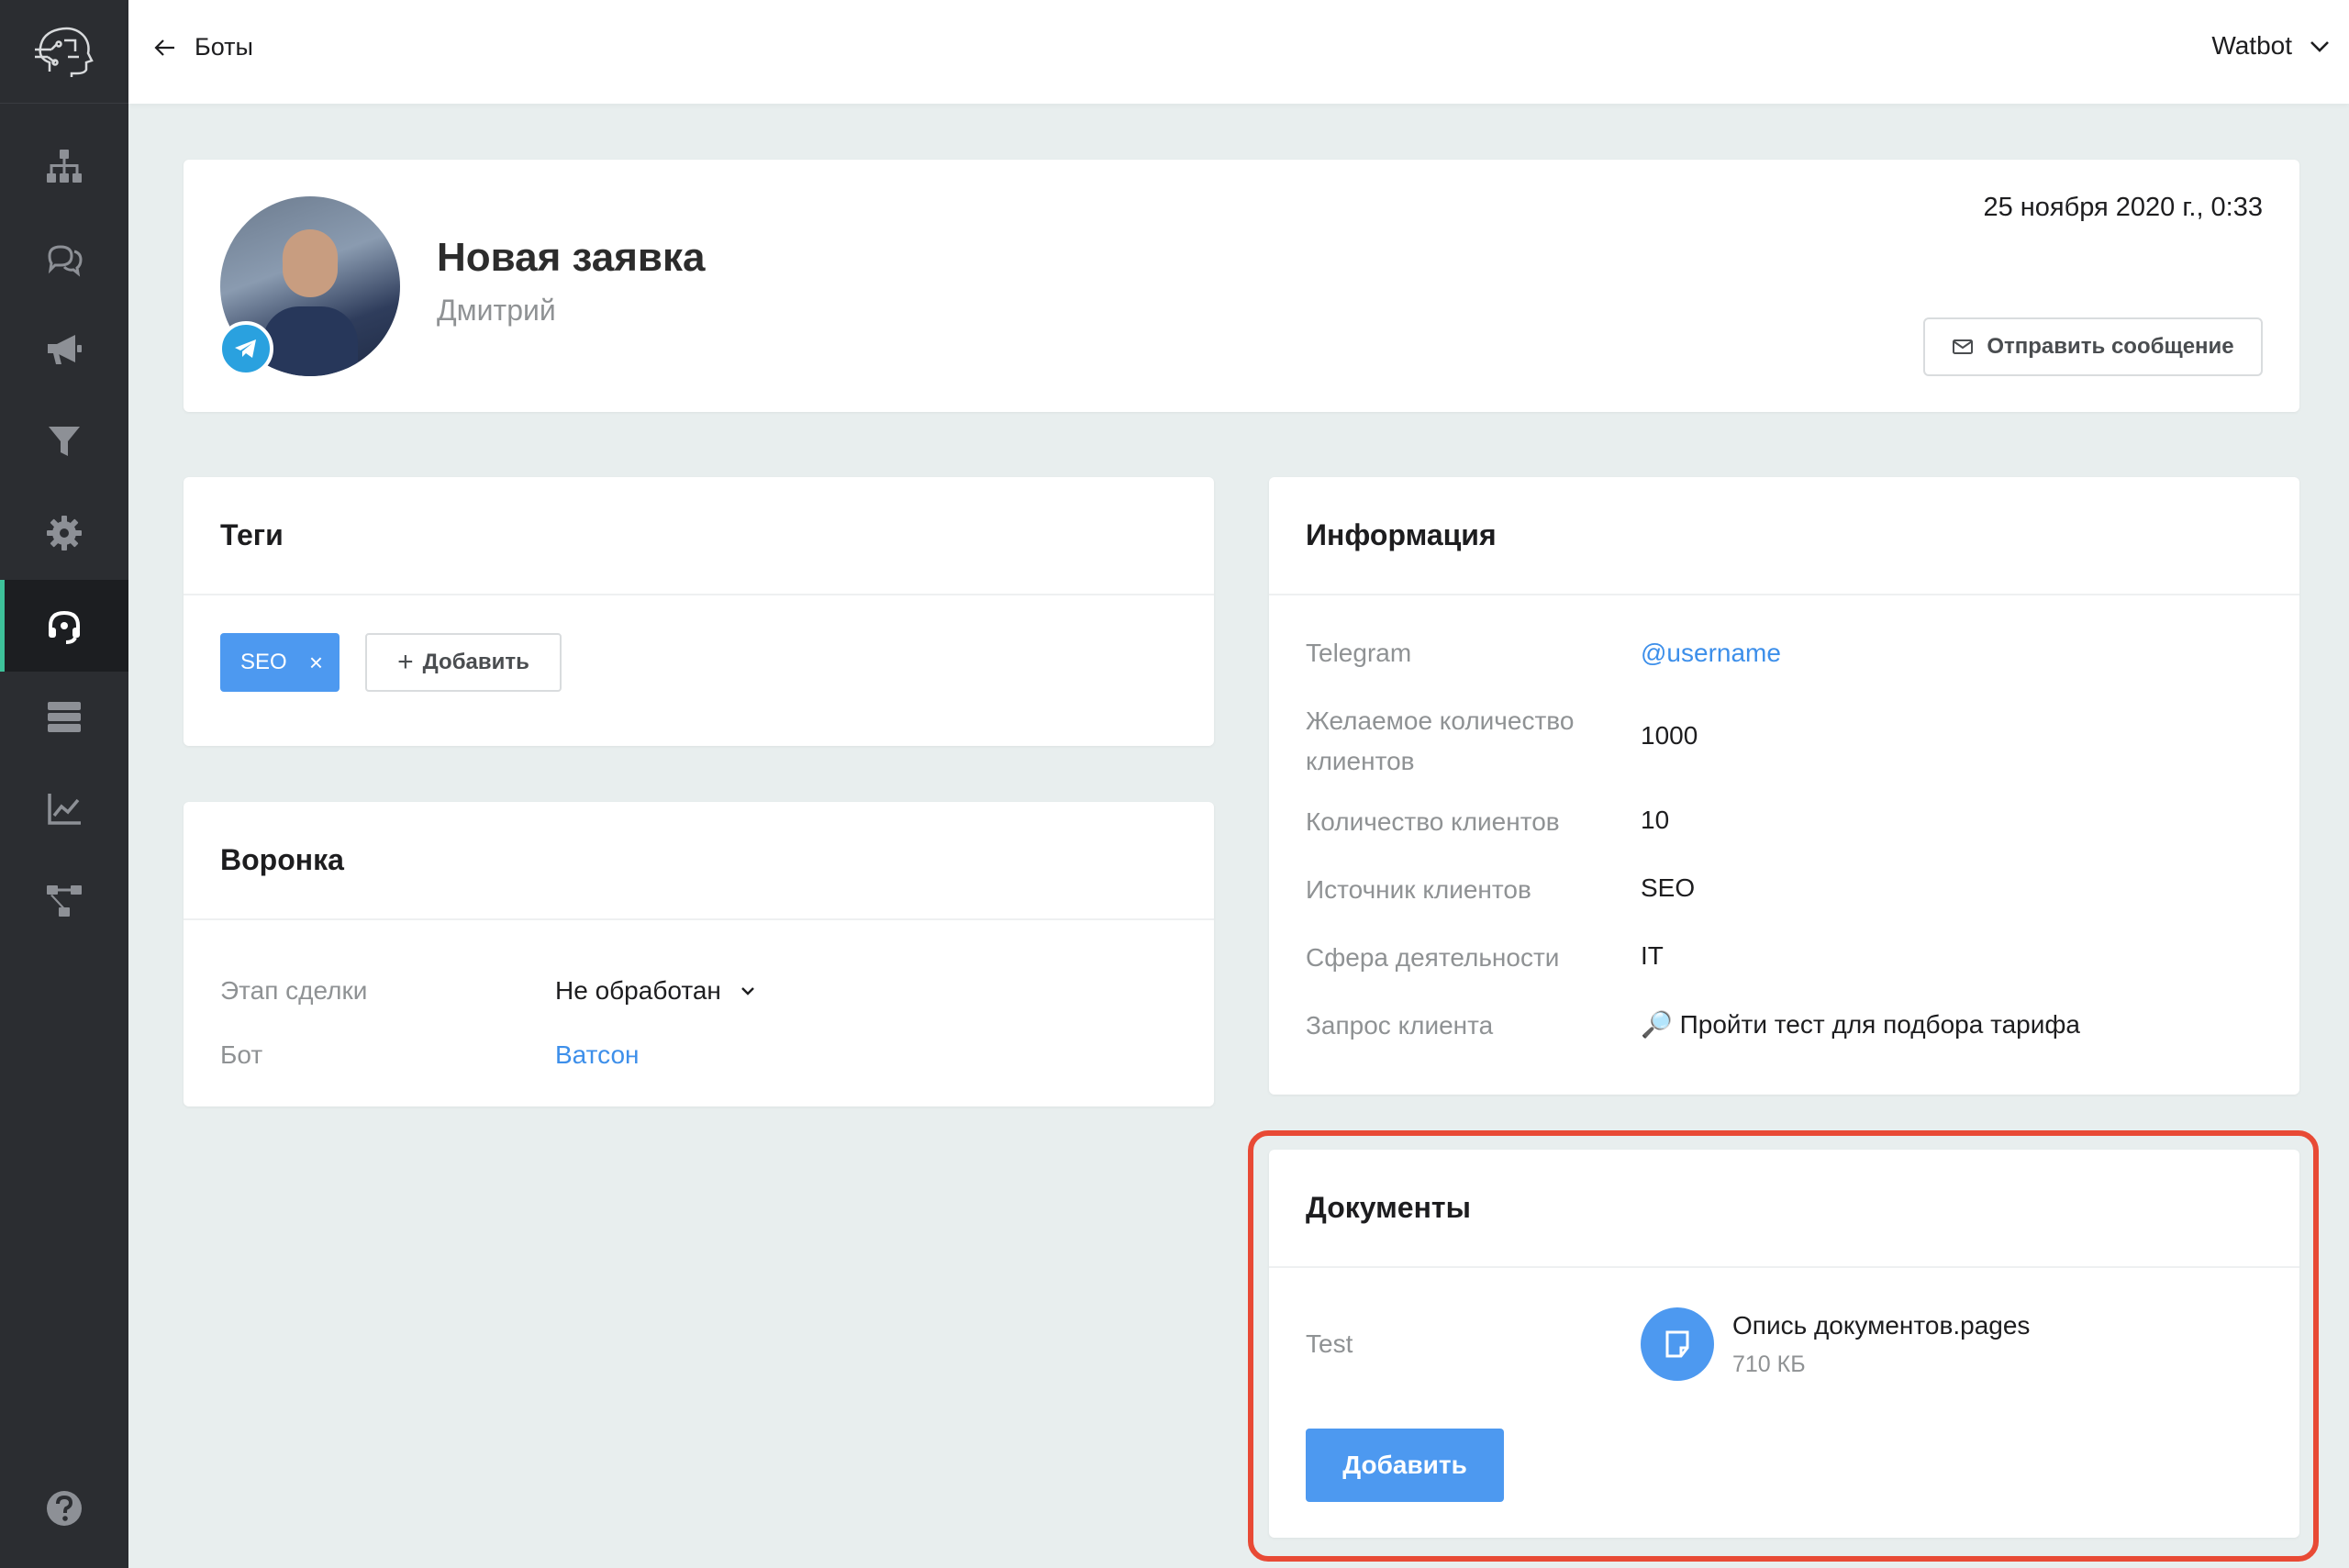  I want to click on avatar-container, so click(309, 286).